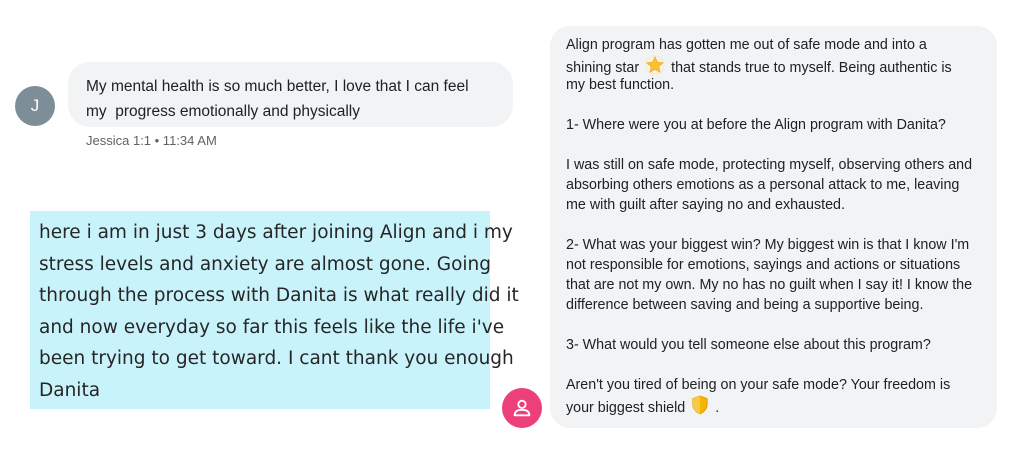 This screenshot has width=1036, height=453. I want to click on message-line: my best function., so click(620, 85).